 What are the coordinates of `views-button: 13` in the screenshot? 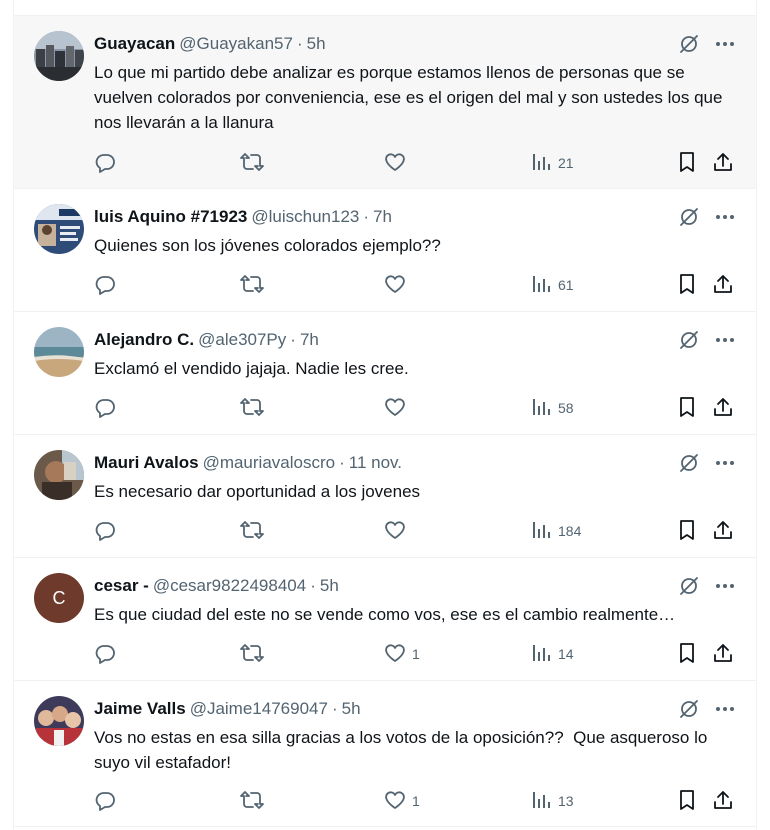 It's located at (552, 801).